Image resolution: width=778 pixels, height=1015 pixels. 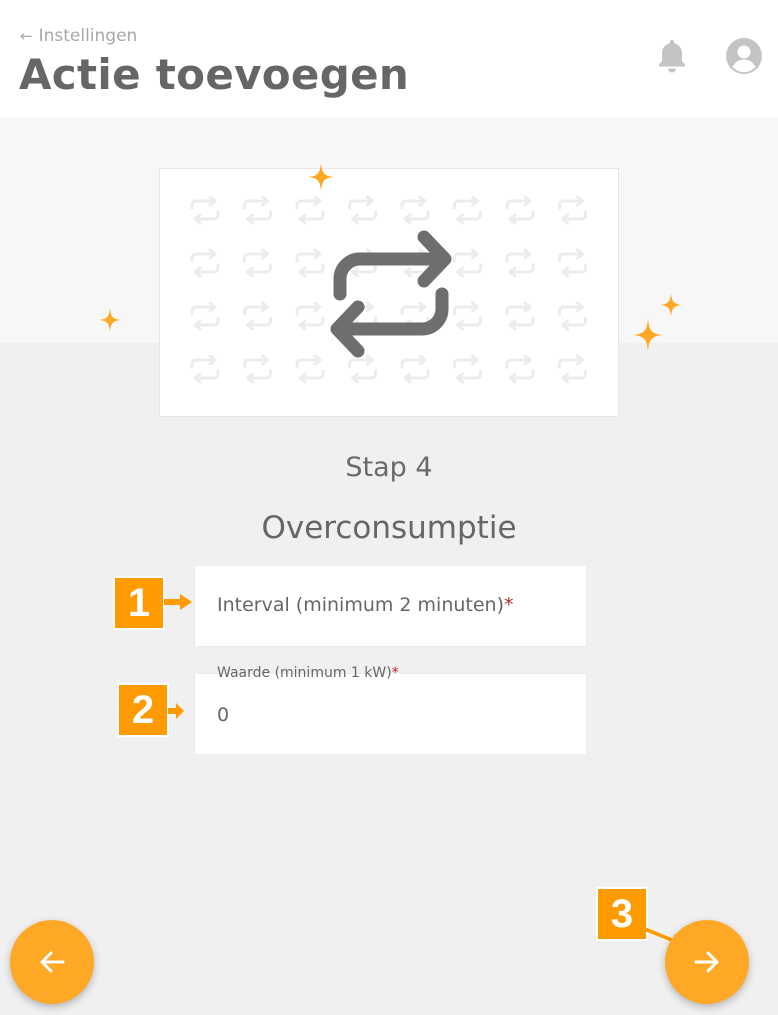 What do you see at coordinates (389, 528) in the screenshot?
I see `step-title: Overconsumptie` at bounding box center [389, 528].